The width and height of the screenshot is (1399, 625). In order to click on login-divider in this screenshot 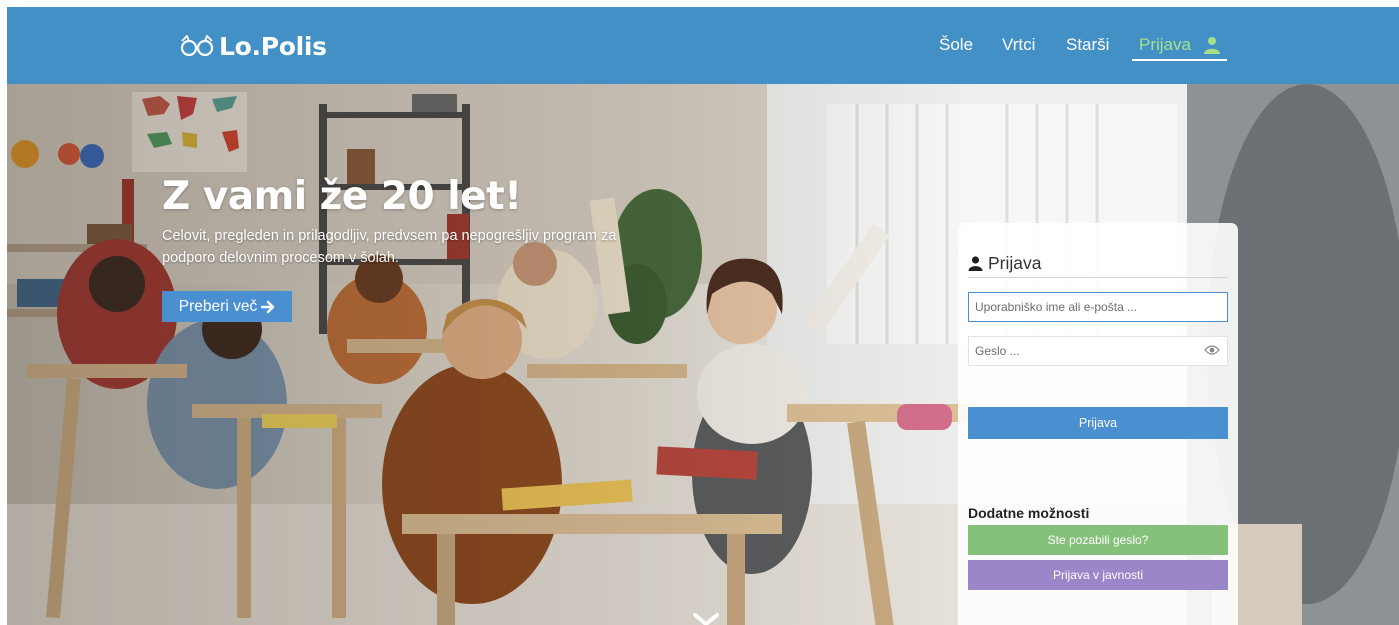, I will do `click(1098, 277)`.